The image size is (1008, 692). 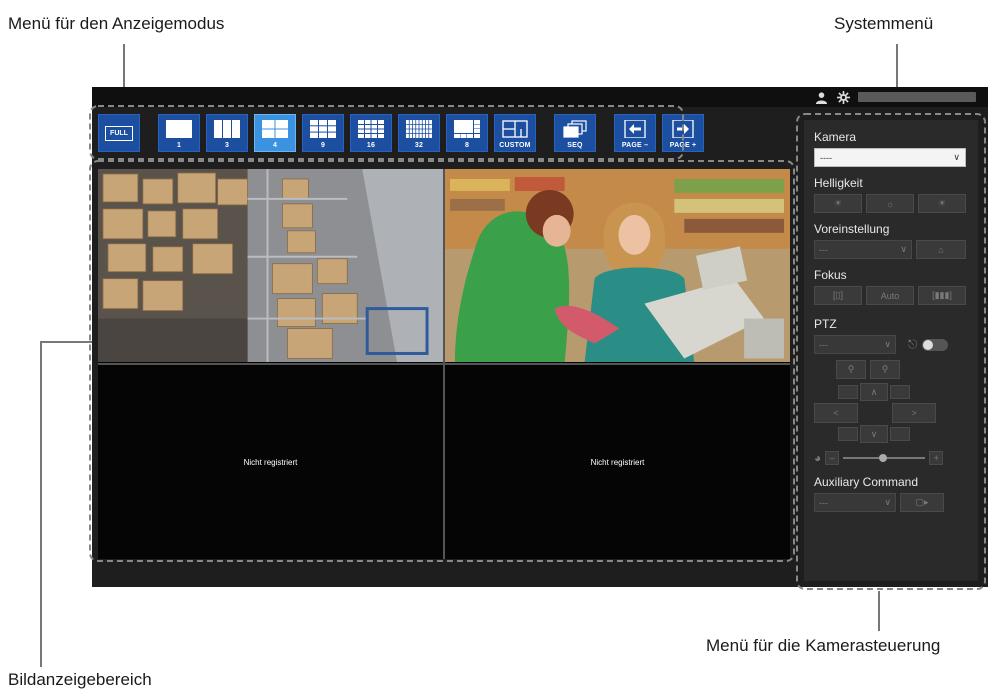 I want to click on chevron-up-icon: ∧, so click(x=874, y=391).